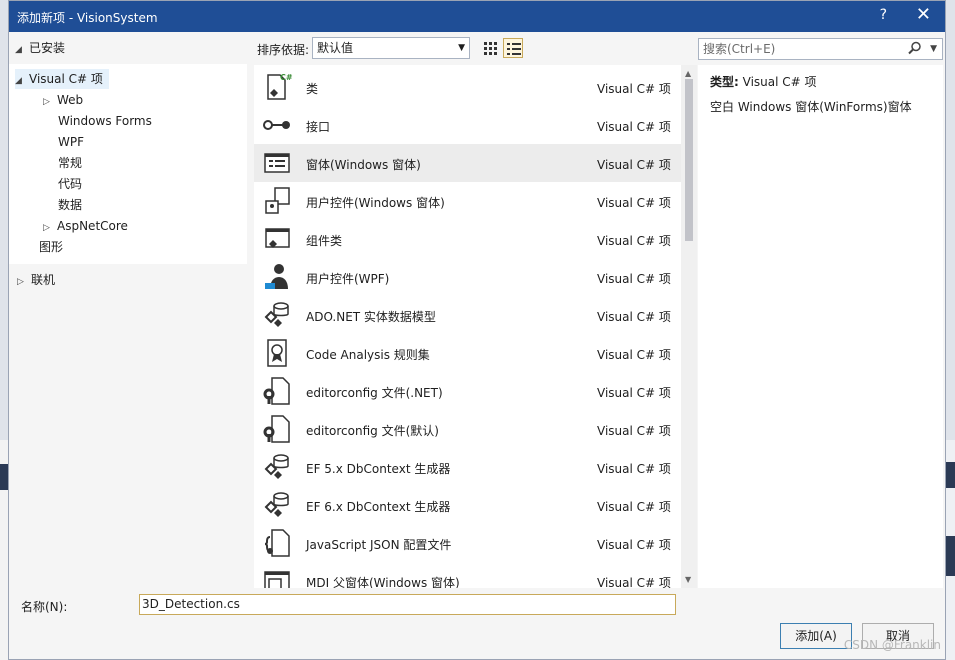 This screenshot has height=660, width=955. Describe the element at coordinates (44, 607) in the screenshot. I see `name-label: 名称(N):` at that location.